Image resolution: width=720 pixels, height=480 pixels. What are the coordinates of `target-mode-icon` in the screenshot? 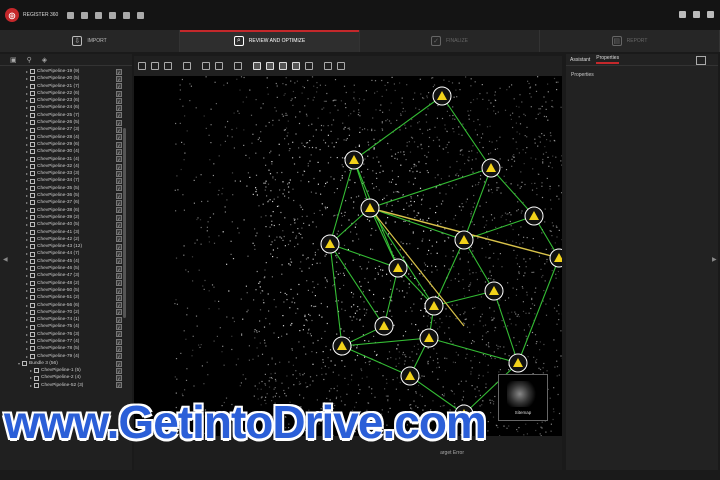 It's located at (257, 66).